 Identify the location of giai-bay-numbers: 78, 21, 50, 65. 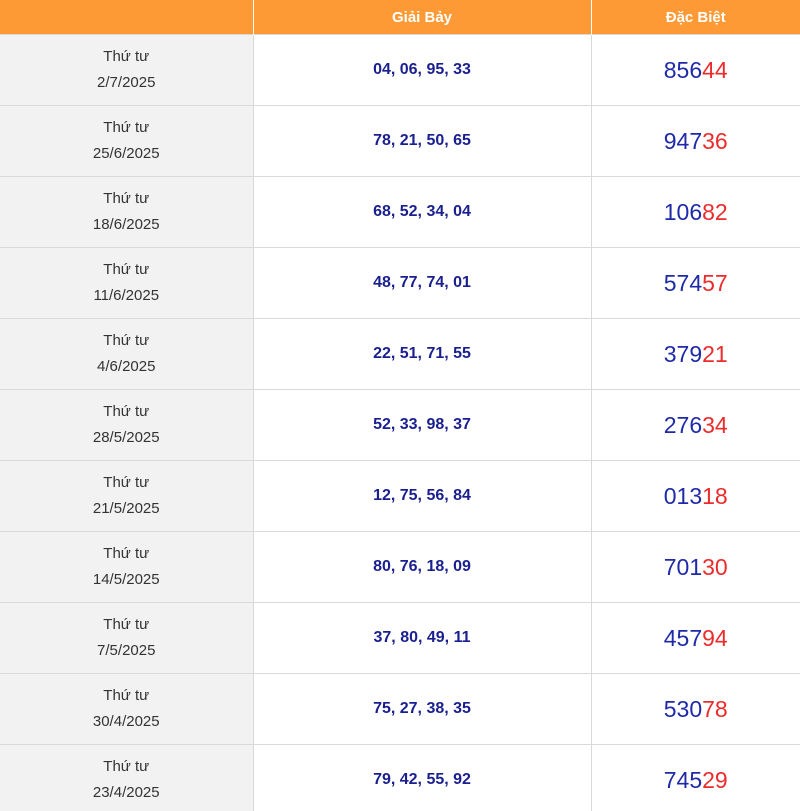
(421, 141).